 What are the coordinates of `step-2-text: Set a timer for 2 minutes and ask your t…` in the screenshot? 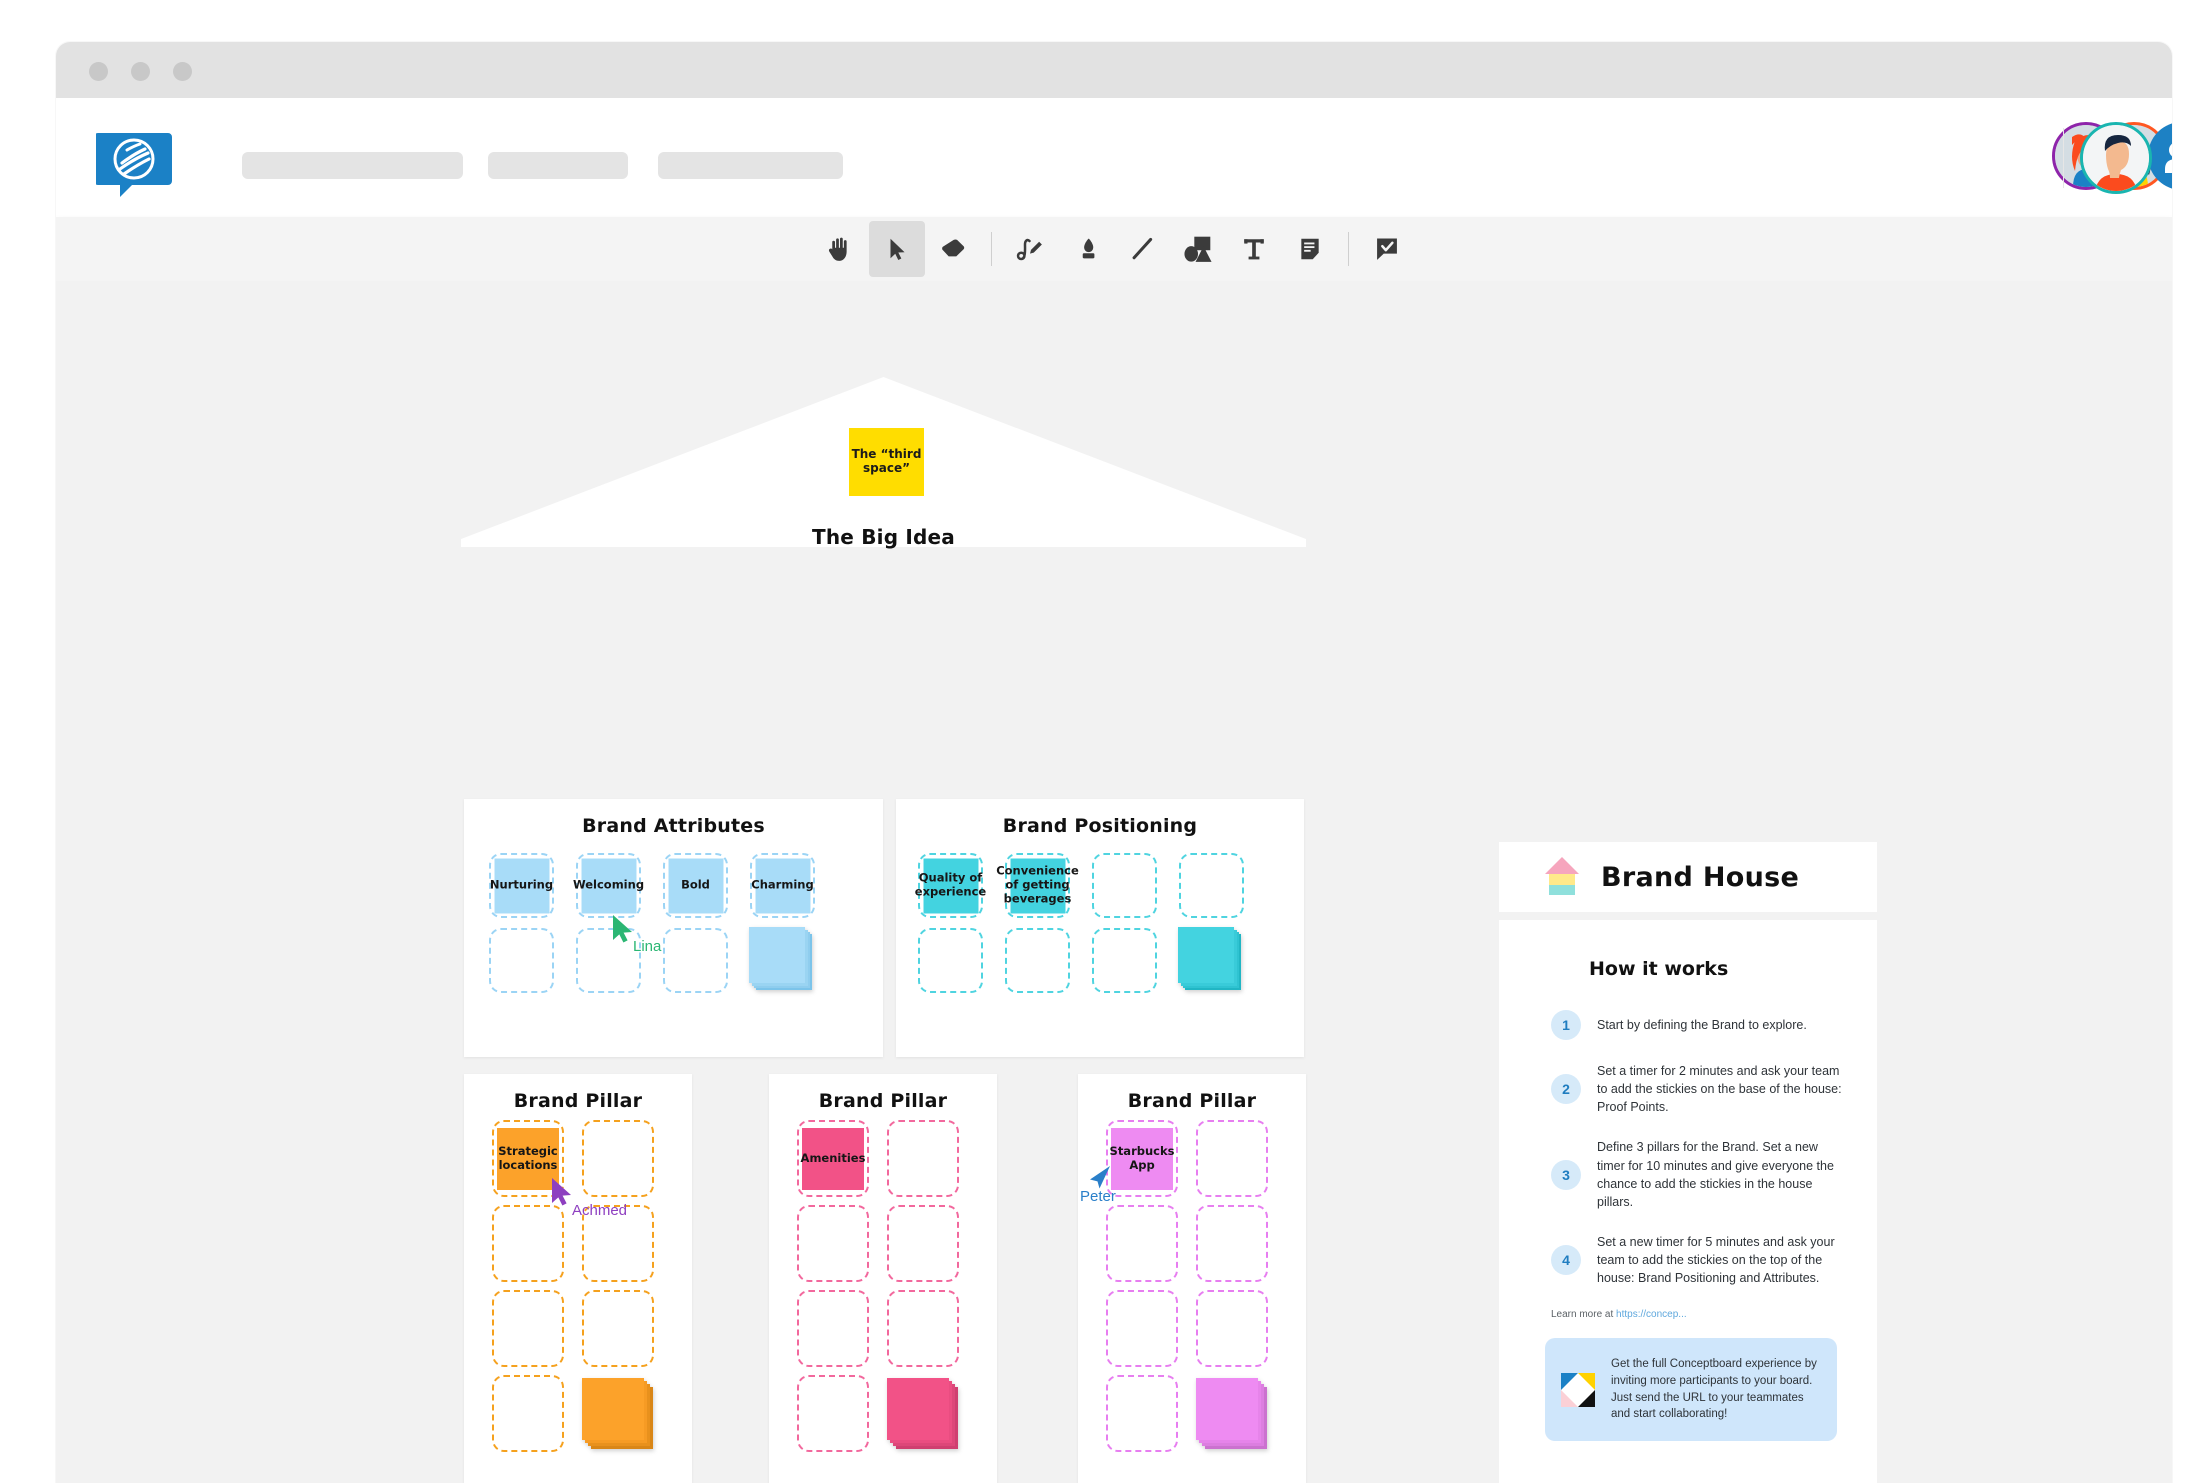 It's located at (1719, 1089).